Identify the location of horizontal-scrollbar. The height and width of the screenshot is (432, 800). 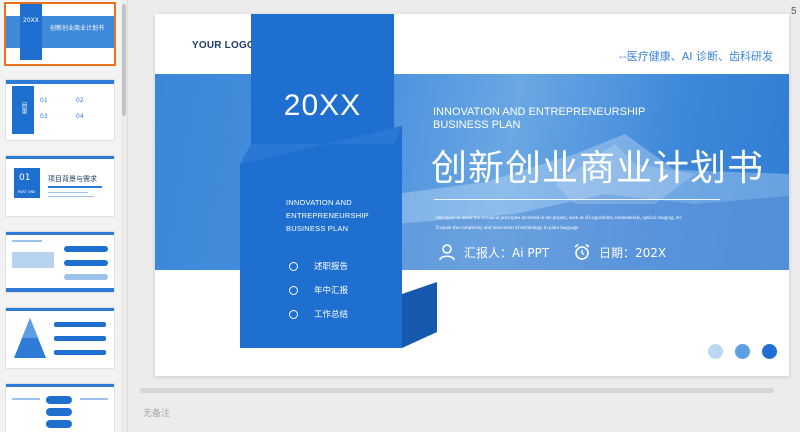
(457, 390).